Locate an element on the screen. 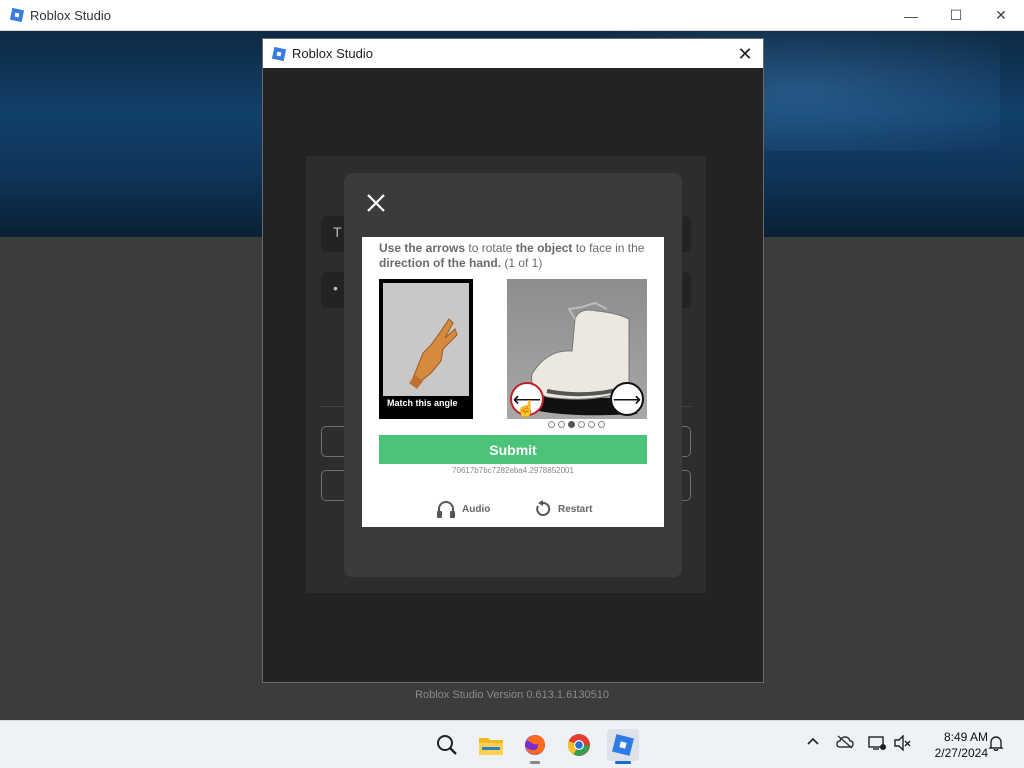 Image resolution: width=1024 pixels, height=768 pixels. speaker-muted-icon is located at coordinates (902, 743).